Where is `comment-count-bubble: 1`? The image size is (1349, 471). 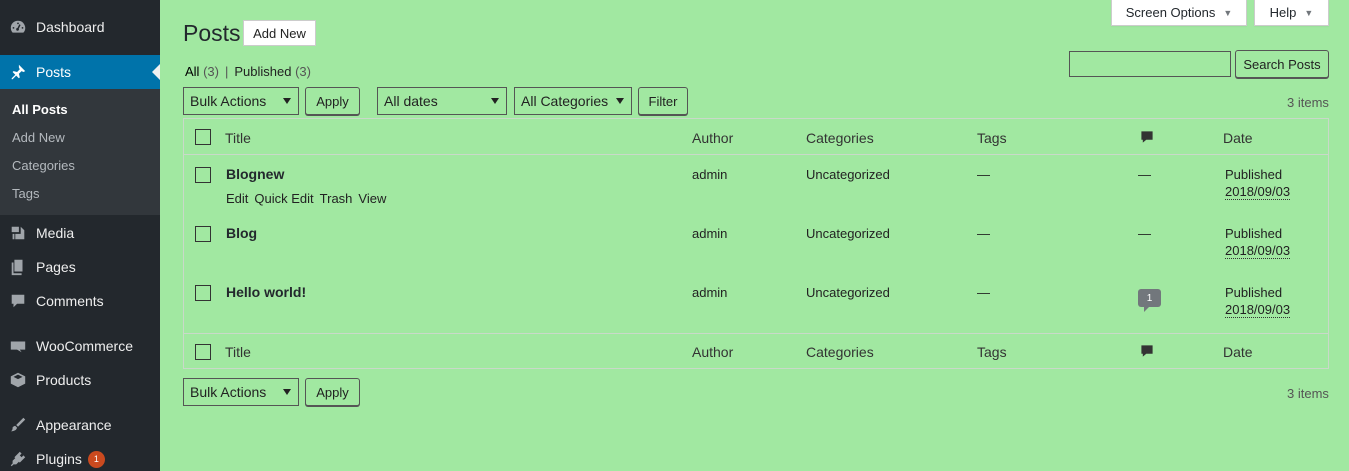 comment-count-bubble: 1 is located at coordinates (1149, 300).